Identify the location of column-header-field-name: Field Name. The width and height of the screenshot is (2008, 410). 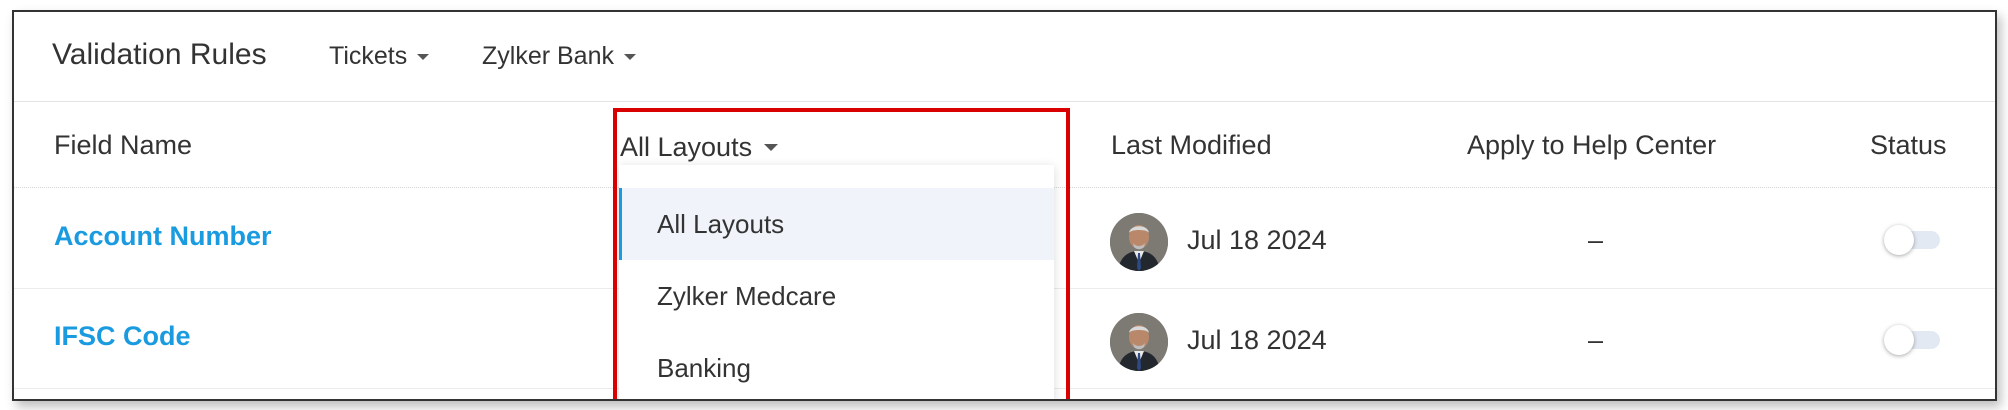
(123, 145).